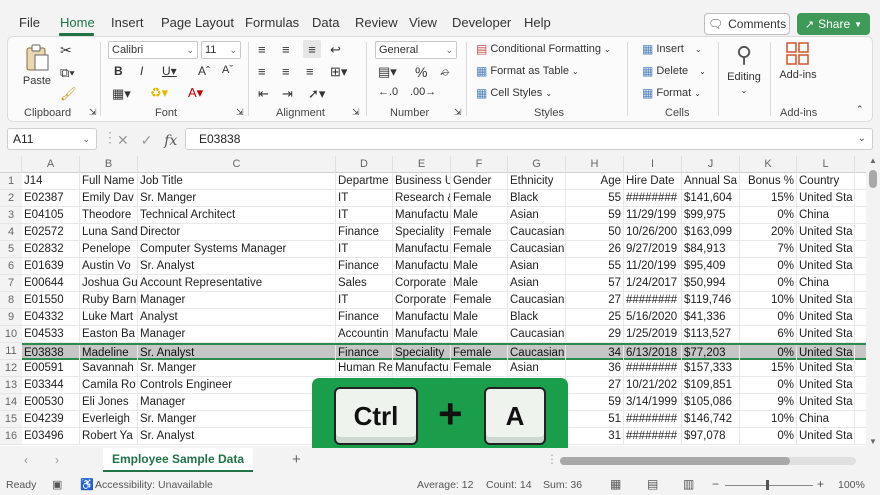 Image resolution: width=880 pixels, height=495 pixels. I want to click on cell-a13: E03344, so click(51, 385).